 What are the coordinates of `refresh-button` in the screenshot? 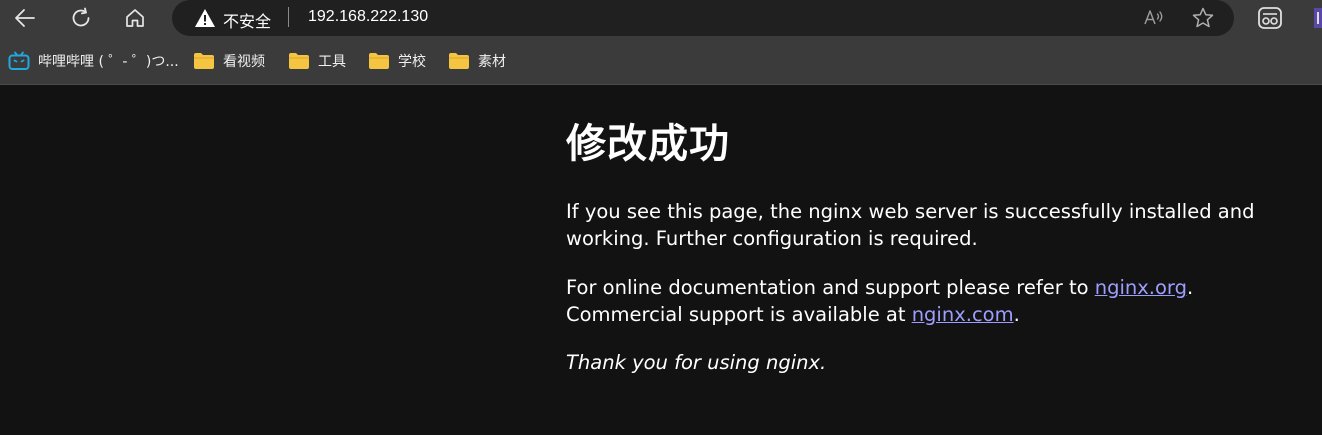 It's located at (81, 18).